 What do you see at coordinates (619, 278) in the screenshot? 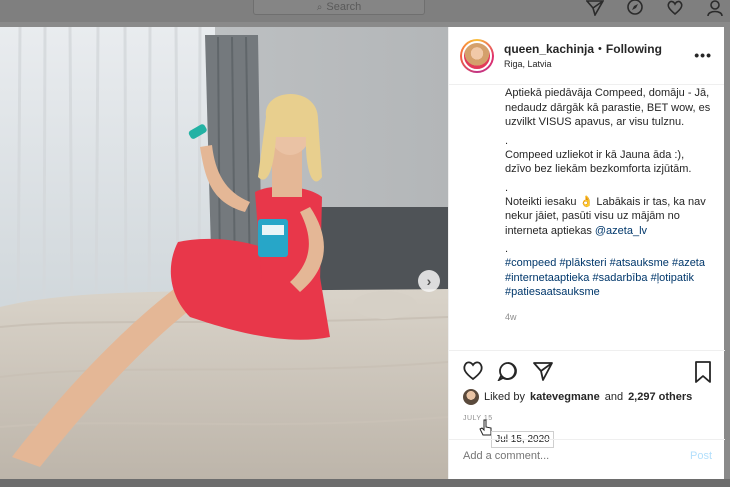
I see `hashtag-link: #sadarbība` at bounding box center [619, 278].